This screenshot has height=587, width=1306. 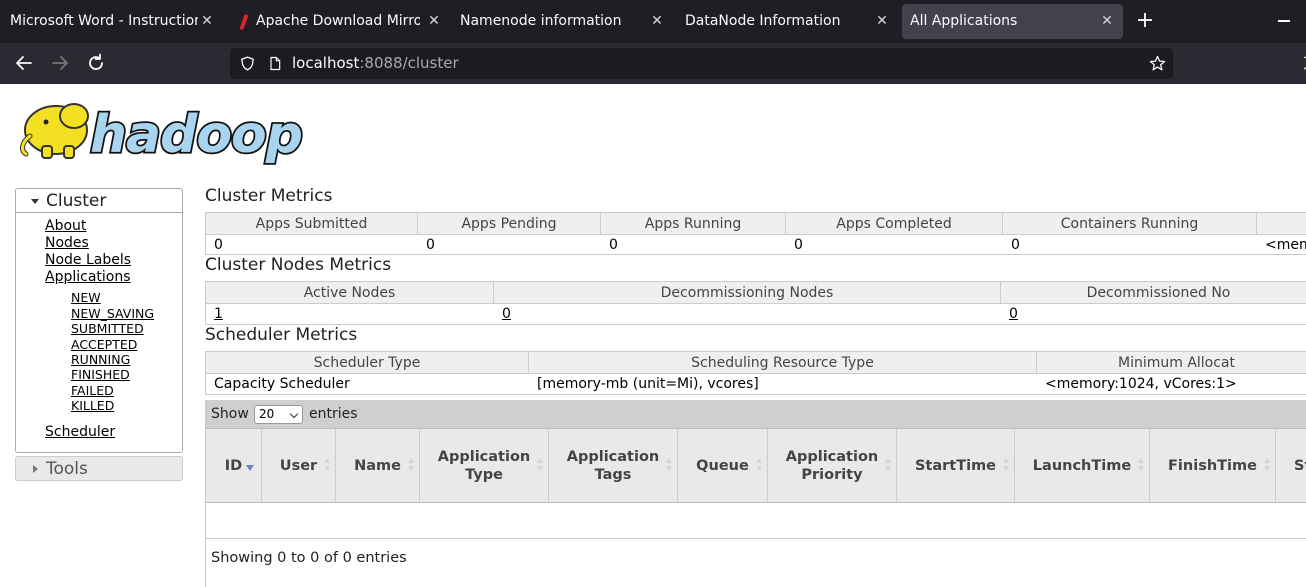 What do you see at coordinates (80, 432) in the screenshot?
I see `sidebar-link-scheduler: Scheduler` at bounding box center [80, 432].